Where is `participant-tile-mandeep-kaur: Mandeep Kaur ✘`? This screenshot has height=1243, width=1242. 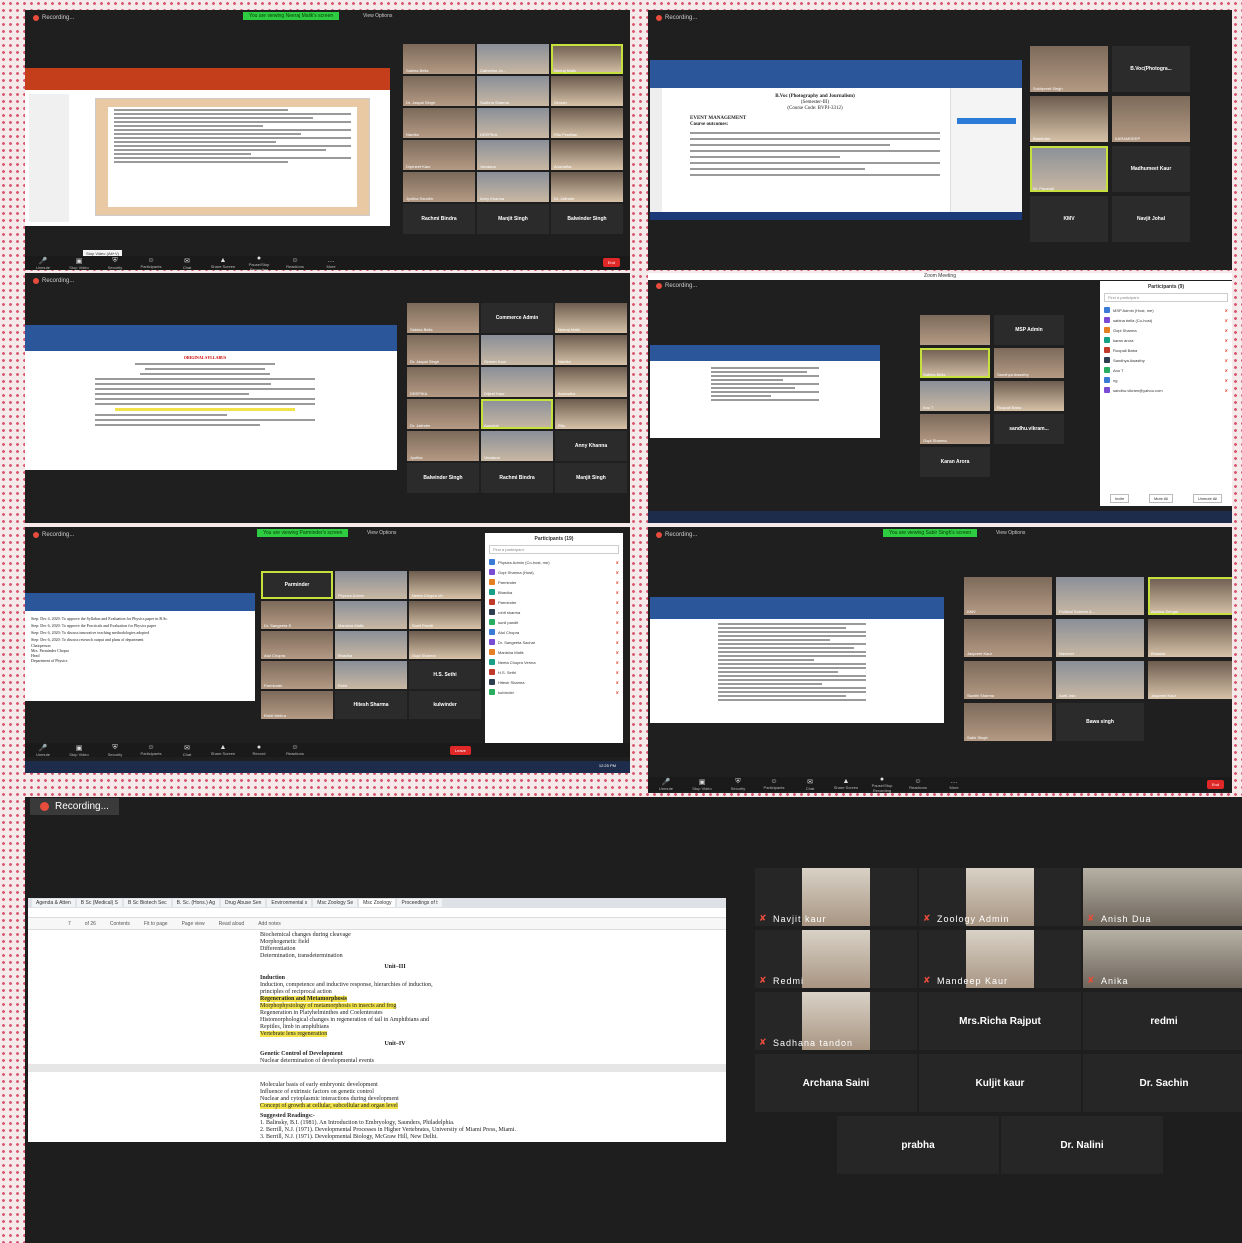 participant-tile-mandeep-kaur: Mandeep Kaur ✘ is located at coordinates (1000, 959).